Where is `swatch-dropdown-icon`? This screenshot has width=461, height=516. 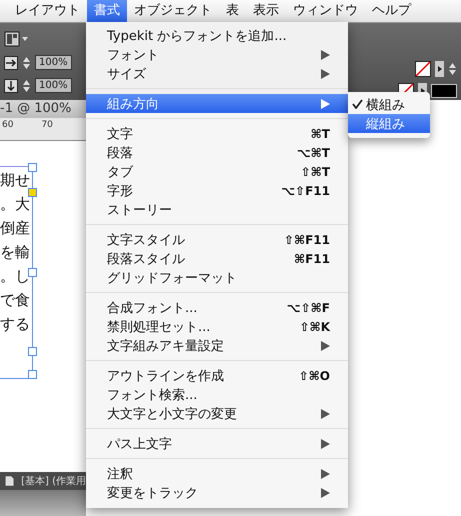 swatch-dropdown-icon is located at coordinates (439, 69).